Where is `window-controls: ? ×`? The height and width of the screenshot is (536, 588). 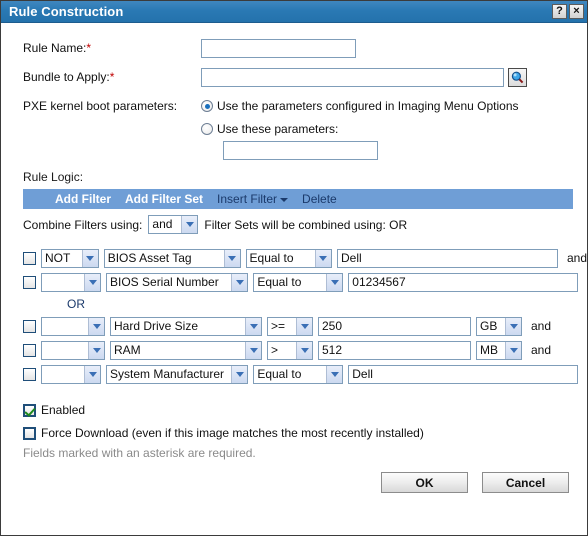 window-controls: ? × is located at coordinates (568, 11).